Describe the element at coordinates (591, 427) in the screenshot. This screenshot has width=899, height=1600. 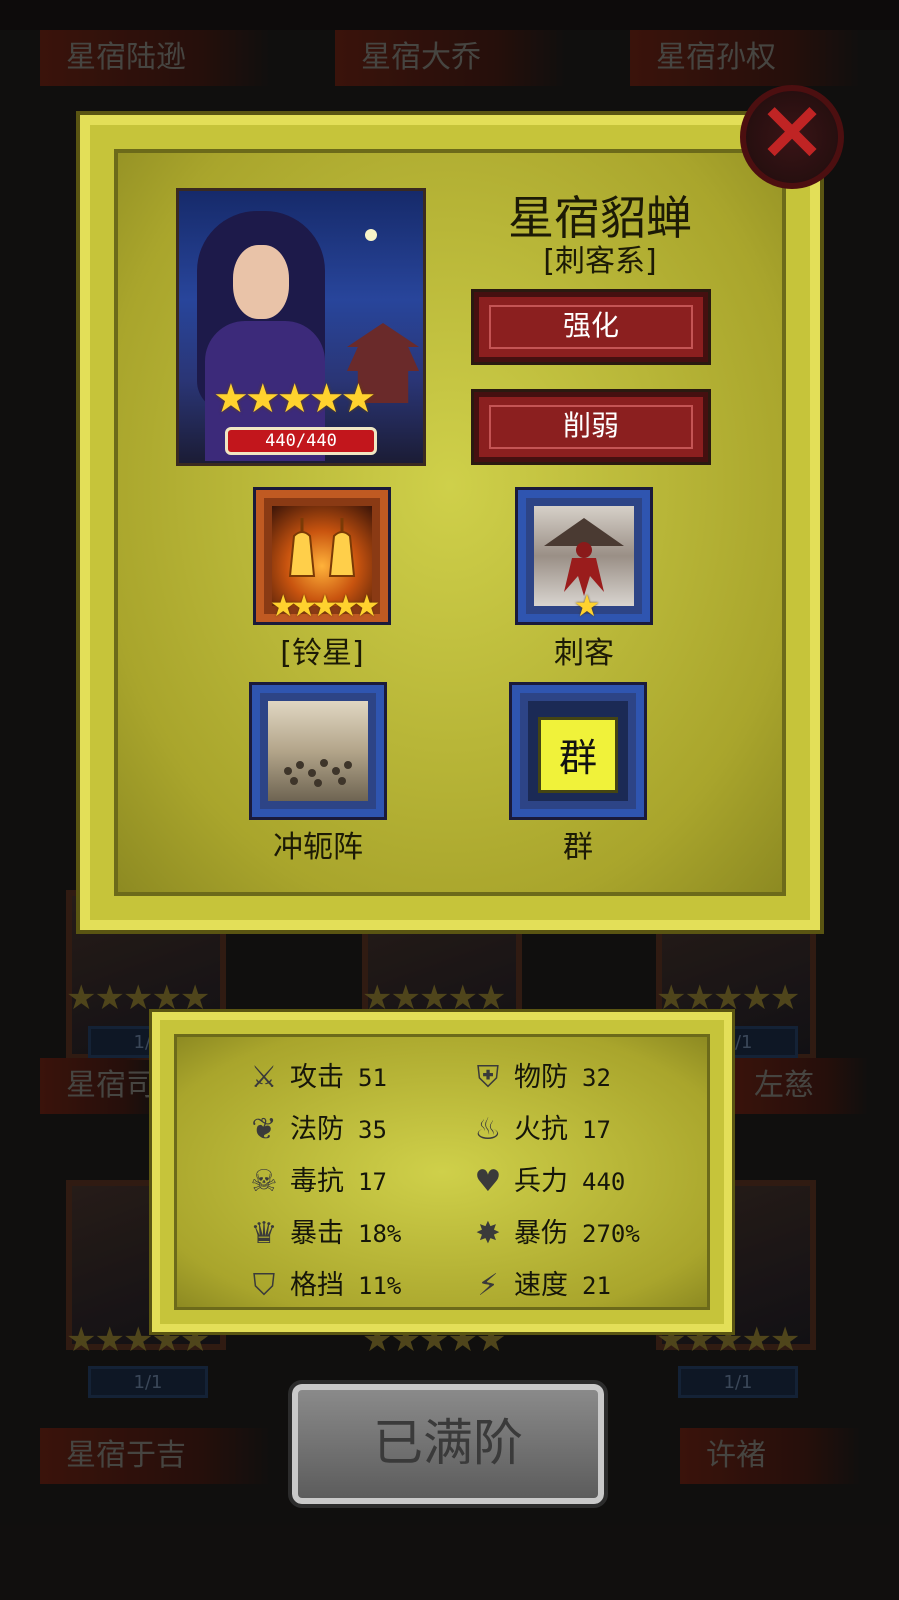
I see `weaken-button: 削弱` at that location.